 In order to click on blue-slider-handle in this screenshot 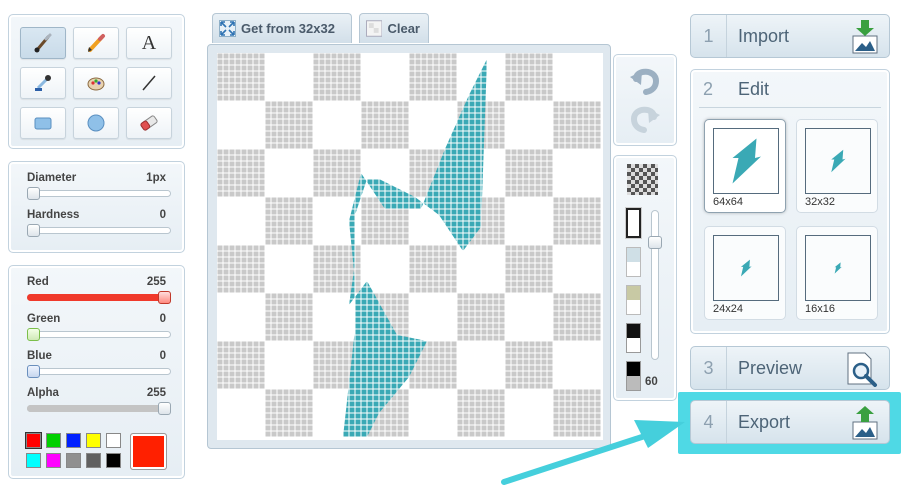, I will do `click(33, 371)`.